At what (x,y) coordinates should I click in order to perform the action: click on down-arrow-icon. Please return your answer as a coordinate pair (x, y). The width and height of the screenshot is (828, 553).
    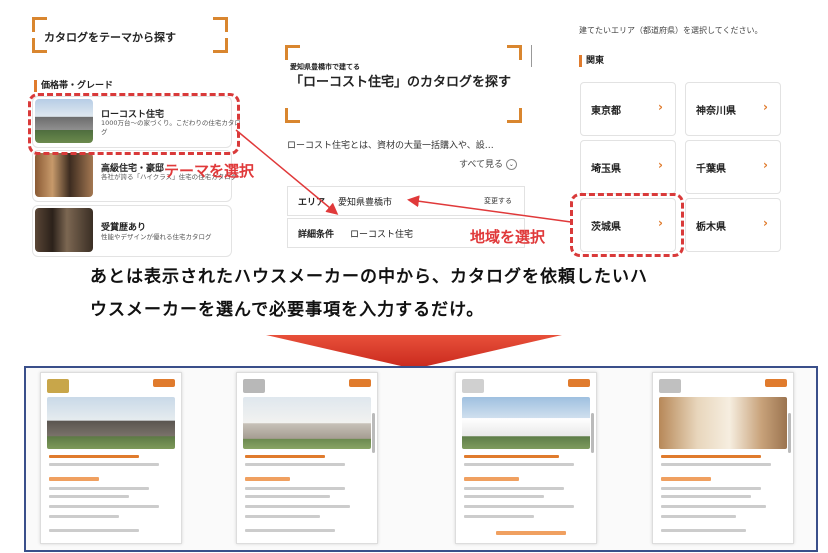
    Looking at the image, I should click on (414, 352).